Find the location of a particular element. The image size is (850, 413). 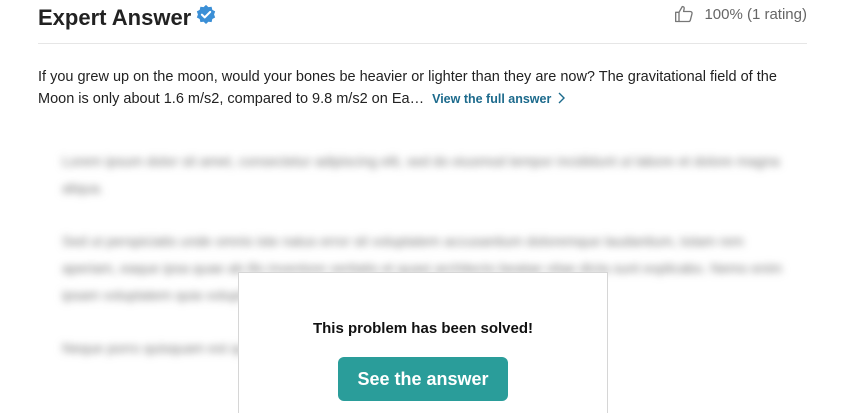

answer-title-text: Expert Answer is located at coordinates (115, 17).